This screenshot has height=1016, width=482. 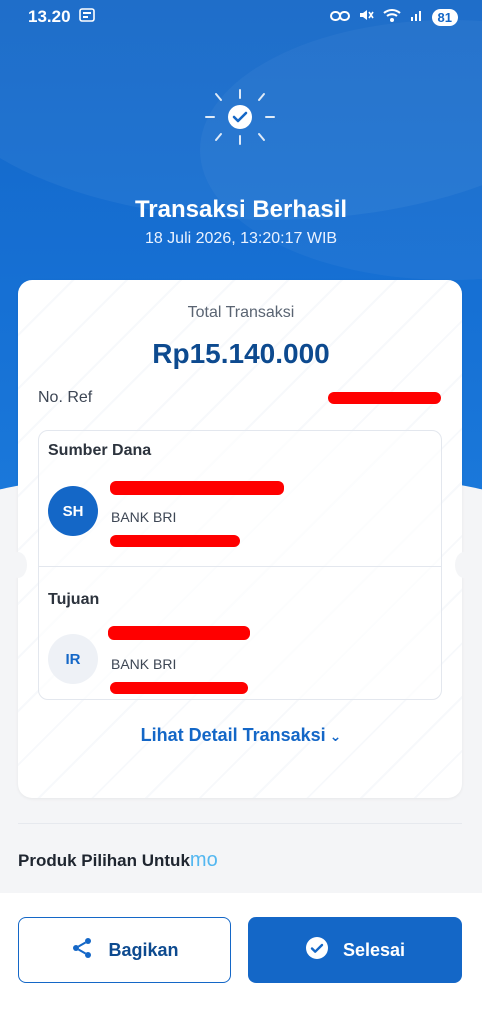 I want to click on done-button: Selesai, so click(x=355, y=950).